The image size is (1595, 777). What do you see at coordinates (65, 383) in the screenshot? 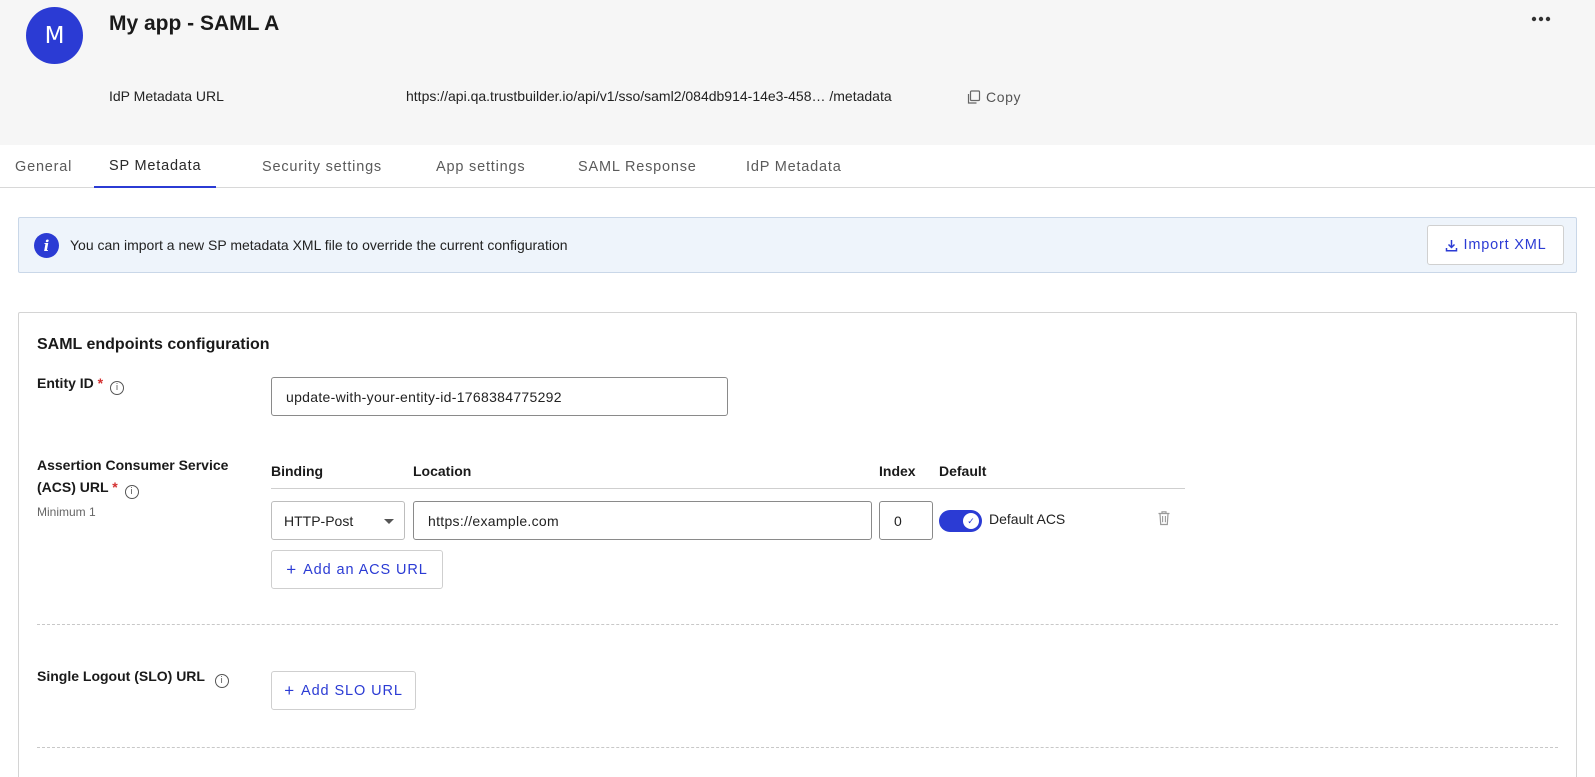
I see `entity-id-label-text: Entity ID` at bounding box center [65, 383].